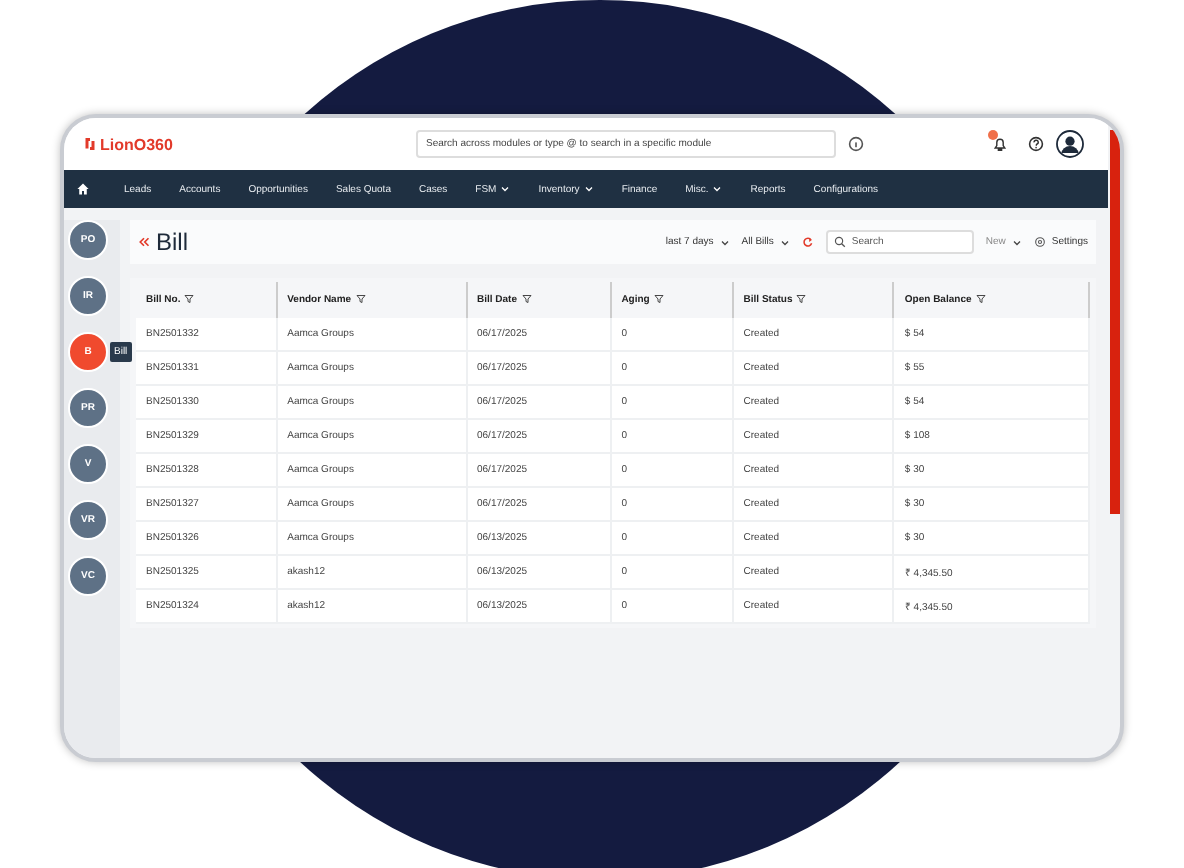  I want to click on logo-text: LionO360, so click(136, 144).